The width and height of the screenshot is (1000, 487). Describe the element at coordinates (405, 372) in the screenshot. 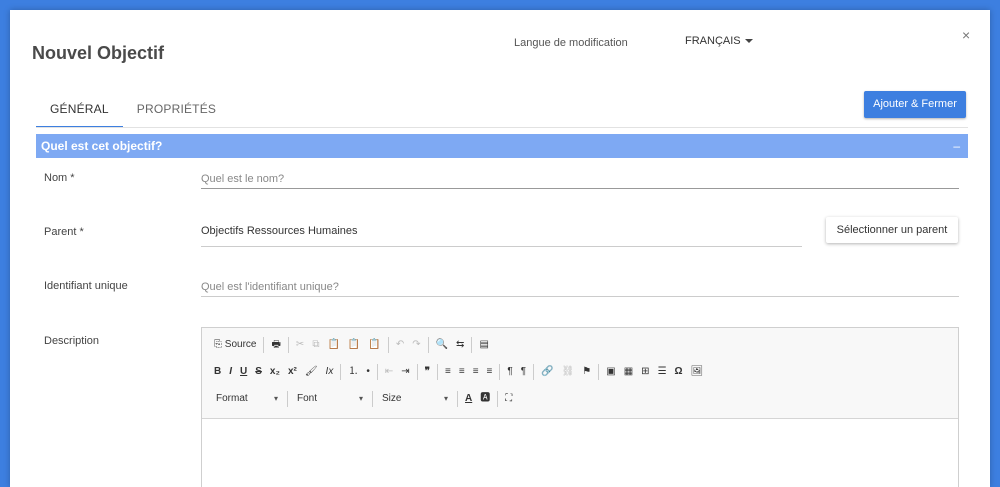

I see `indent-icon: ⇥` at that location.